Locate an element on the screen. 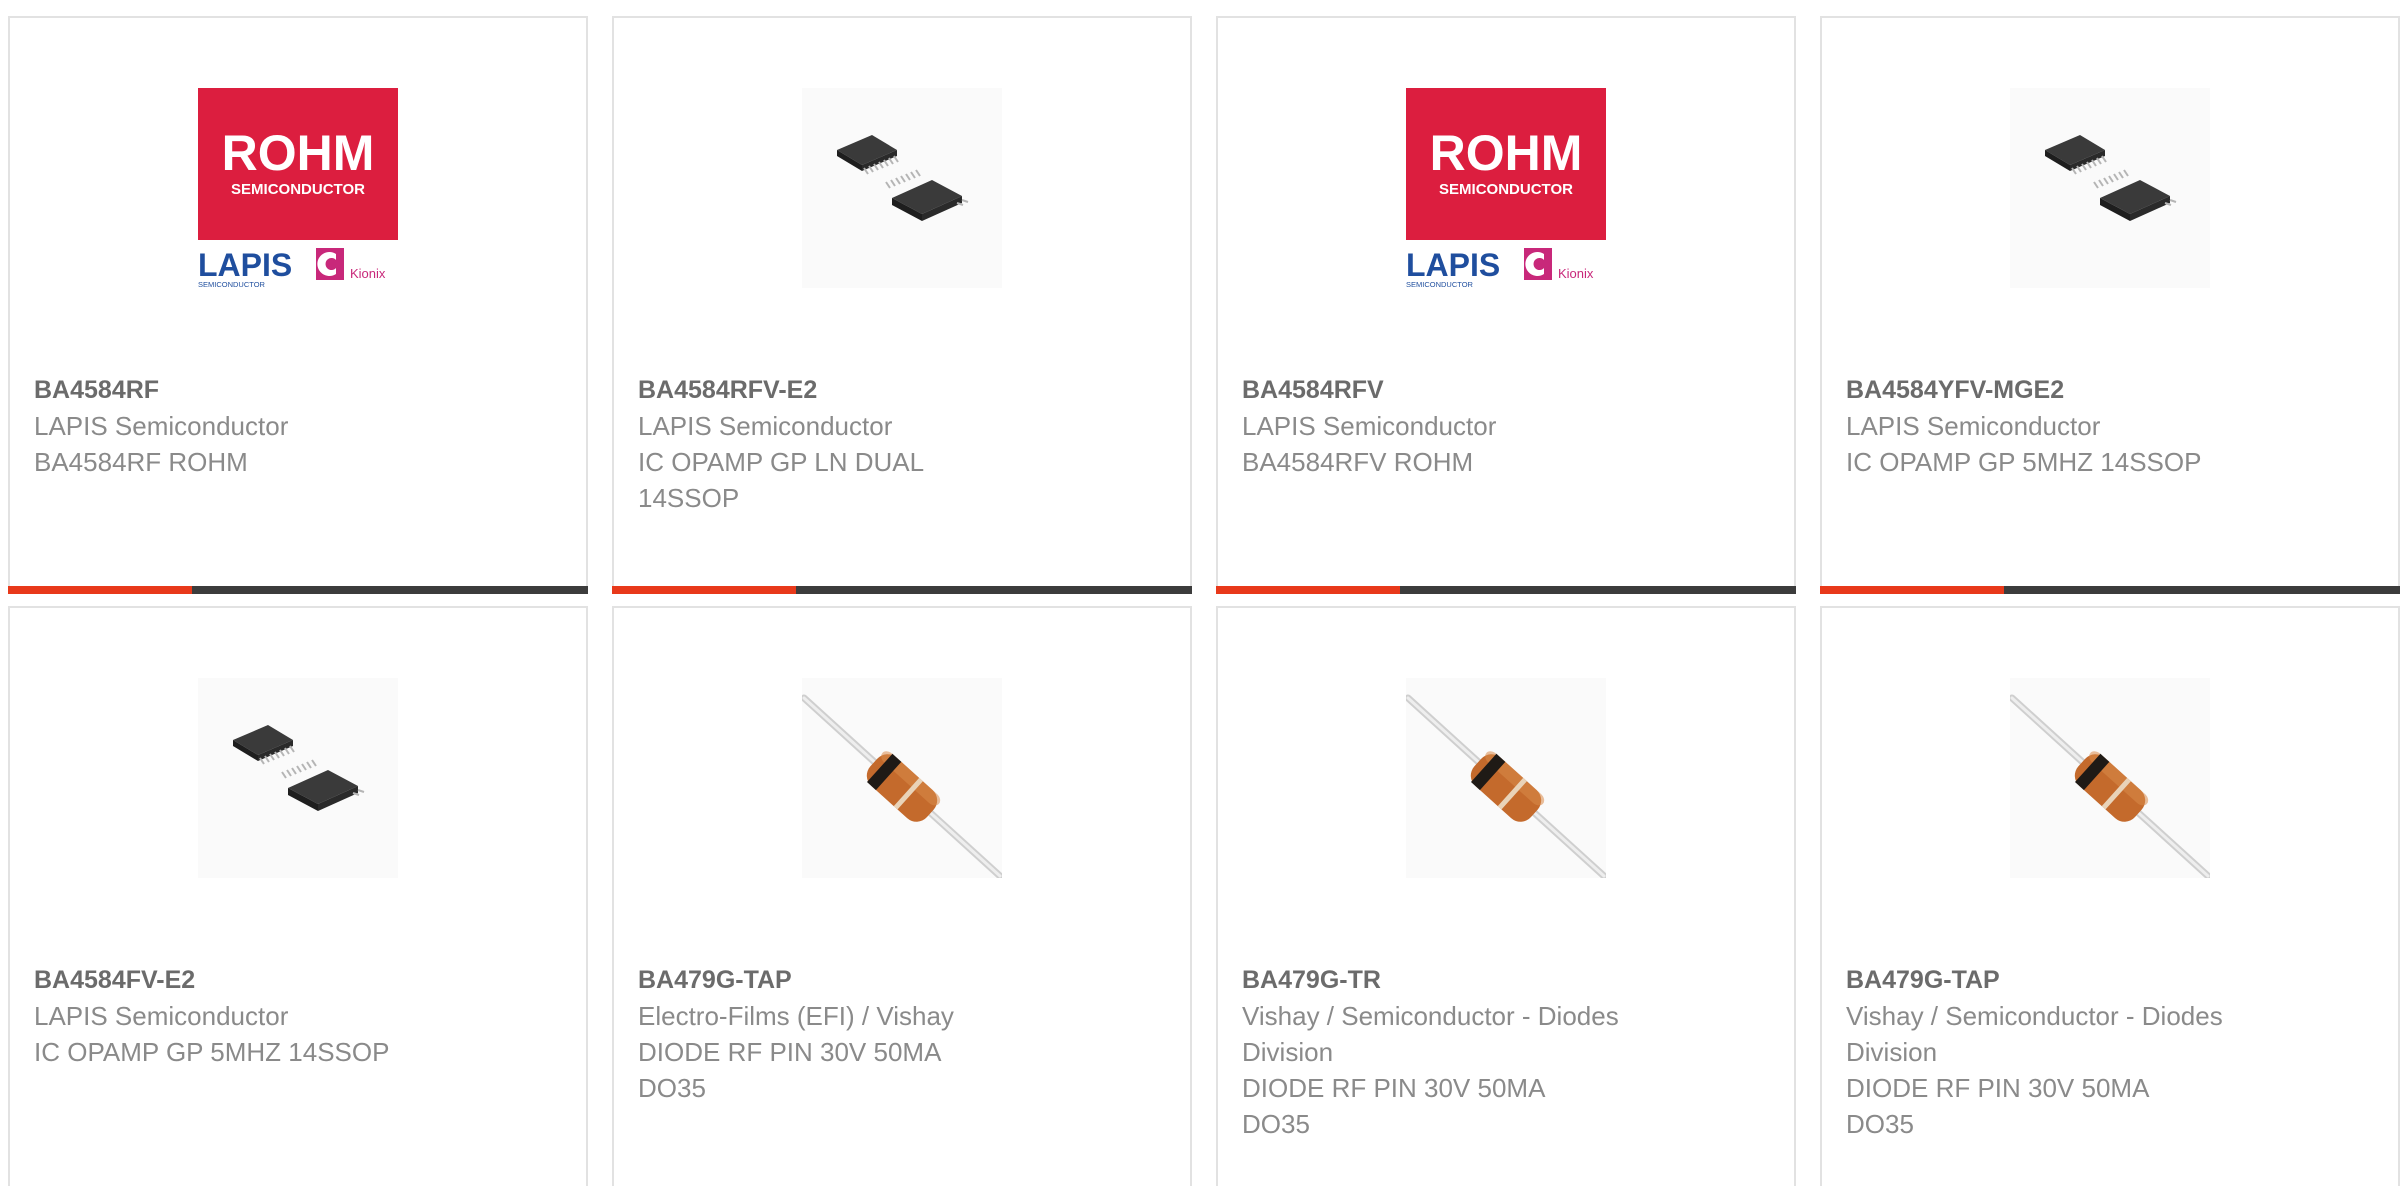 This screenshot has height=1186, width=2400. manufacturer-name: Electro-Films (EFI) / Vishay is located at coordinates (796, 1016).